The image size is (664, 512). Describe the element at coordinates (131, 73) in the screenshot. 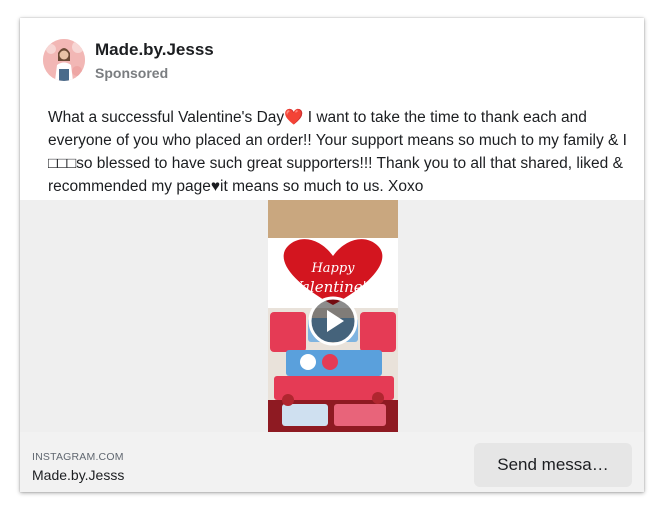

I see `sponsored-label: Sponsored` at that location.